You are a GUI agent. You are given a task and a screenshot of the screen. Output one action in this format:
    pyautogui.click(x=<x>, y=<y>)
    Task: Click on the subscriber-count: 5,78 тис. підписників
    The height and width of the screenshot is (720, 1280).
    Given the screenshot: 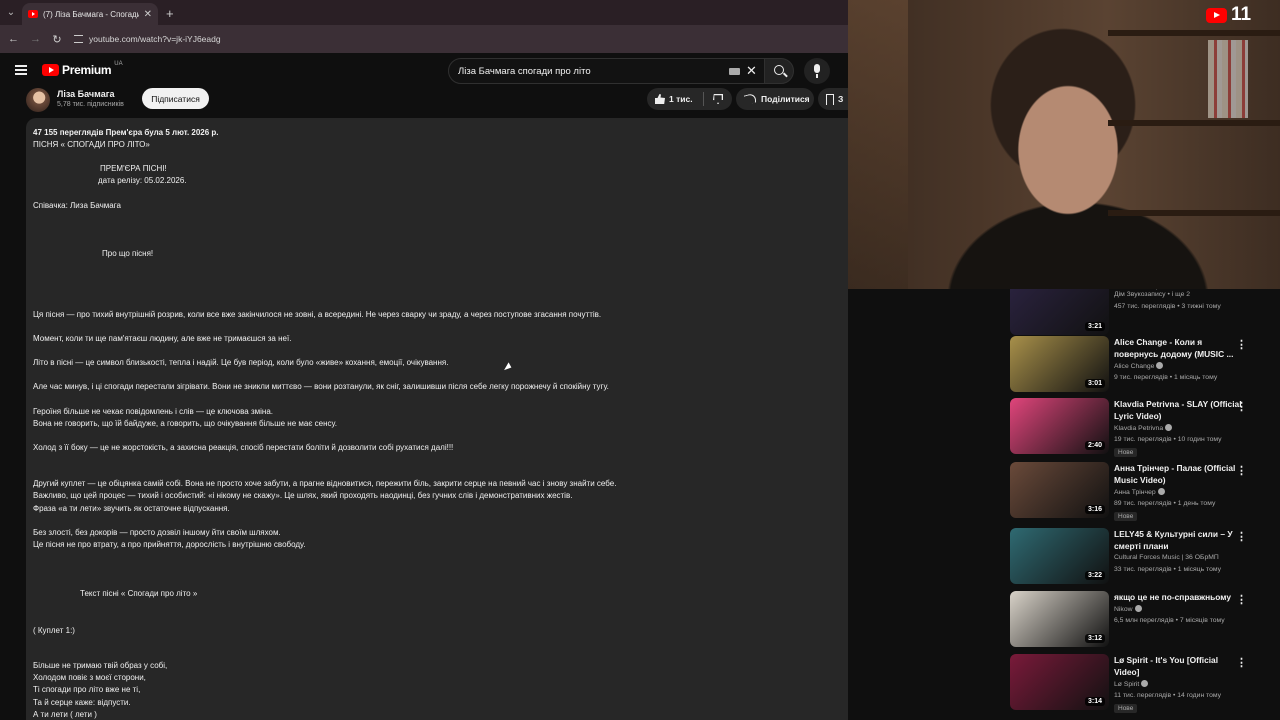 What is the action you would take?
    pyautogui.click(x=90, y=104)
    